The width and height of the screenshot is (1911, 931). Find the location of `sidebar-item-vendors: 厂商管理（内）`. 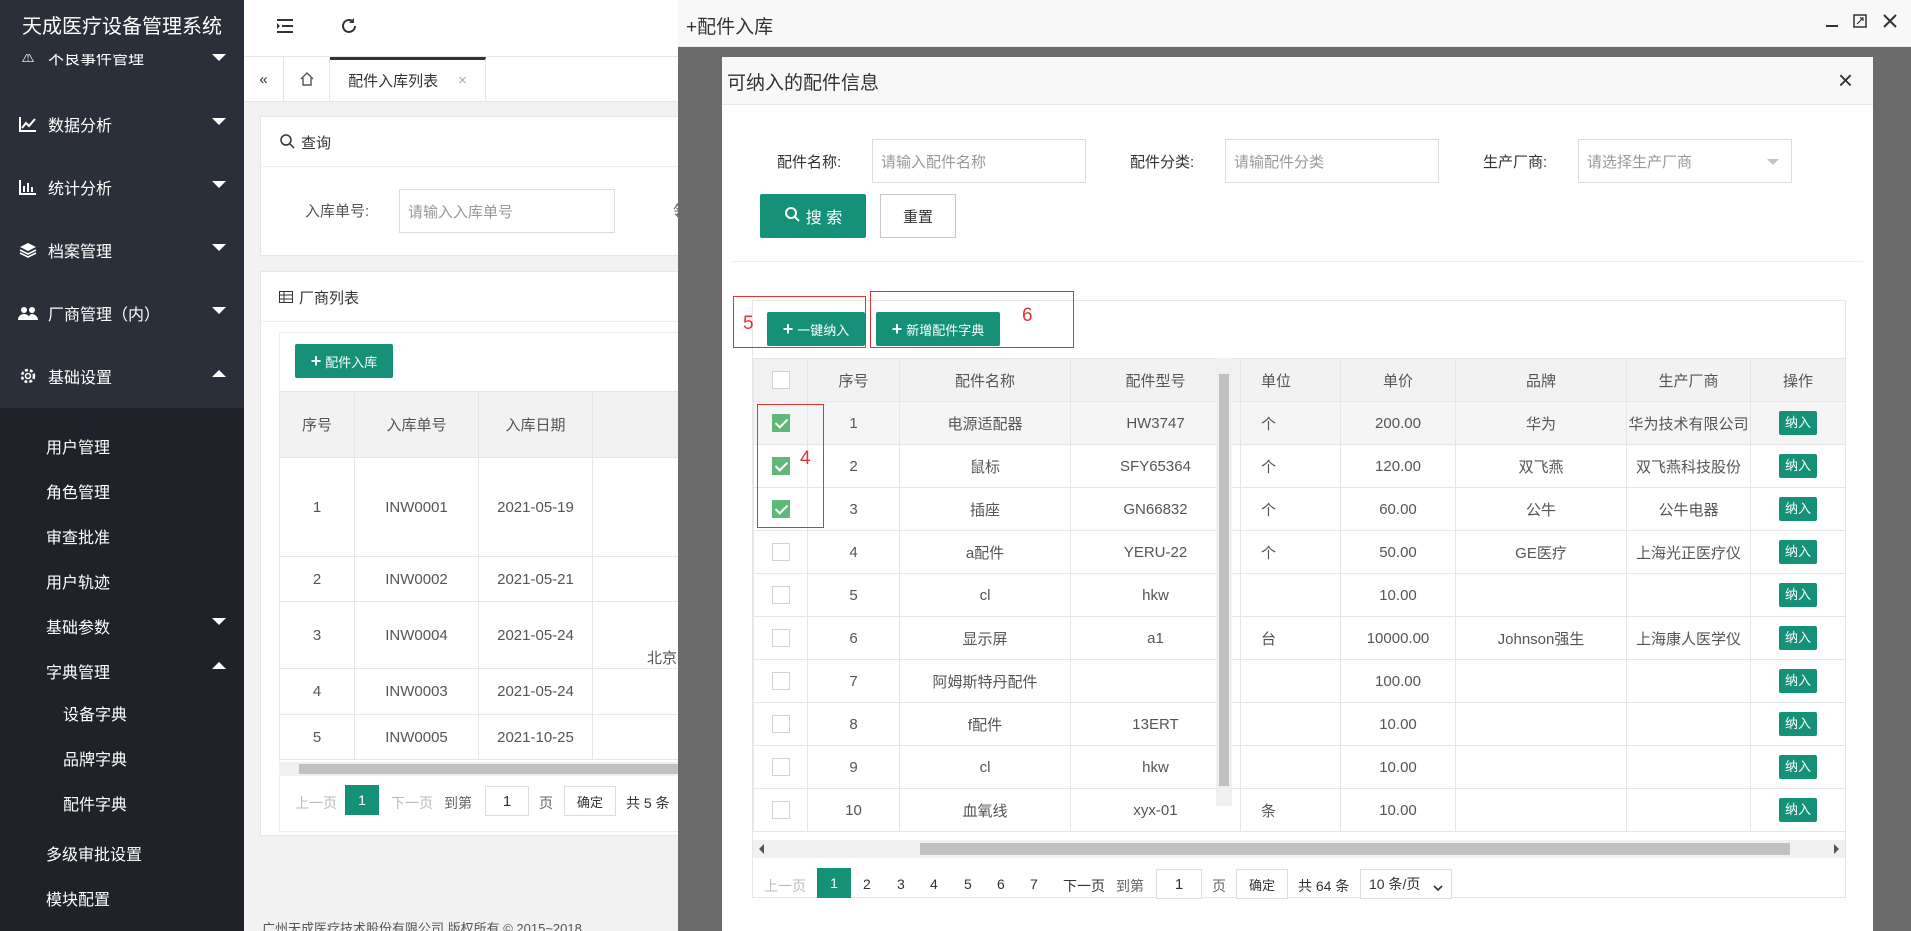

sidebar-item-vendors: 厂商管理（内） is located at coordinates (122, 312).